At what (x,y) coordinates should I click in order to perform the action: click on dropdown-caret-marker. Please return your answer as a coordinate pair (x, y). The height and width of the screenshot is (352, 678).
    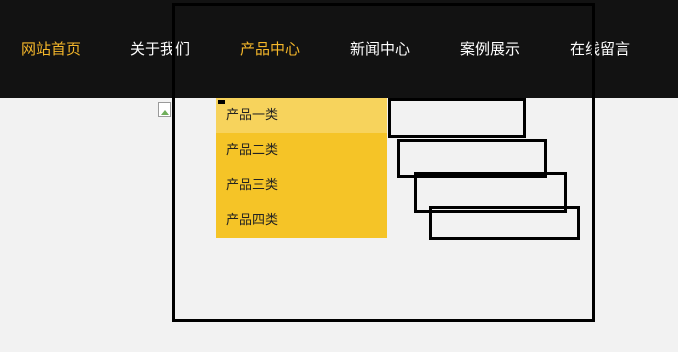
    Looking at the image, I should click on (221, 102).